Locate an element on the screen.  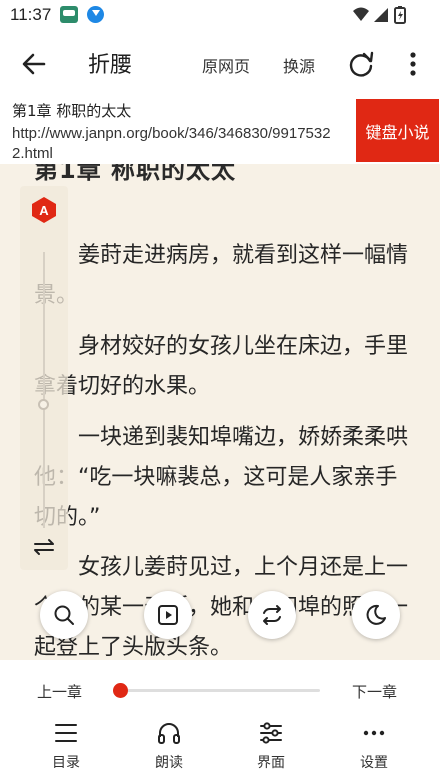
status-icons is located at coordinates (379, 15).